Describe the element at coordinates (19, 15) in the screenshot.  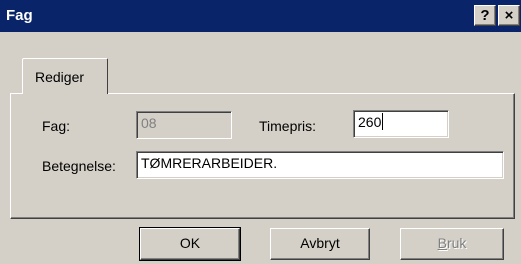
I see `window-title: Fag` at that location.